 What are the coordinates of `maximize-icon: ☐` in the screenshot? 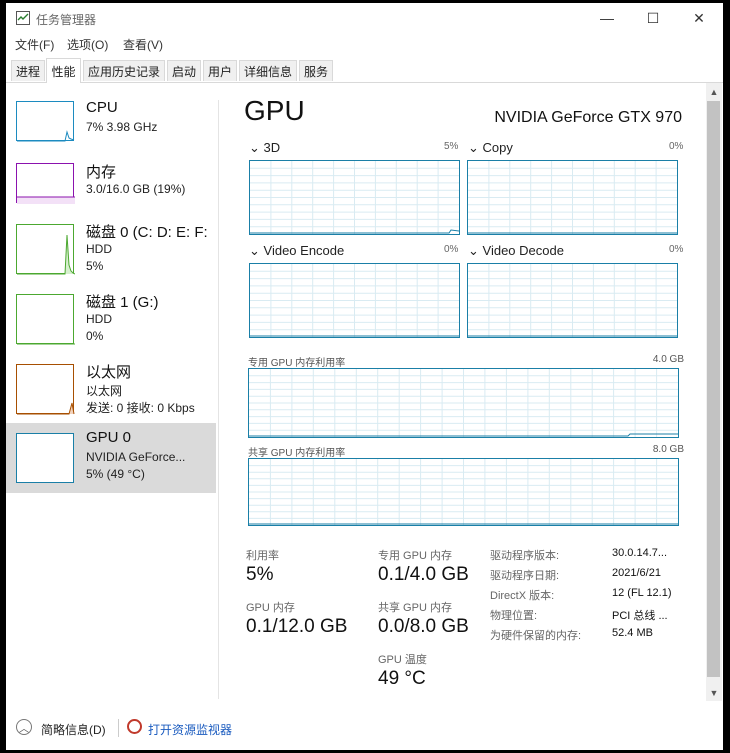 It's located at (653, 17).